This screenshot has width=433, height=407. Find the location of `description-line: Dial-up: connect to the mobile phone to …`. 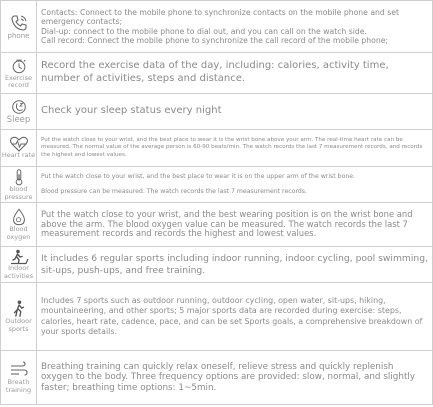

description-line: Dial-up: connect to the mobile phone to … is located at coordinates (204, 31).